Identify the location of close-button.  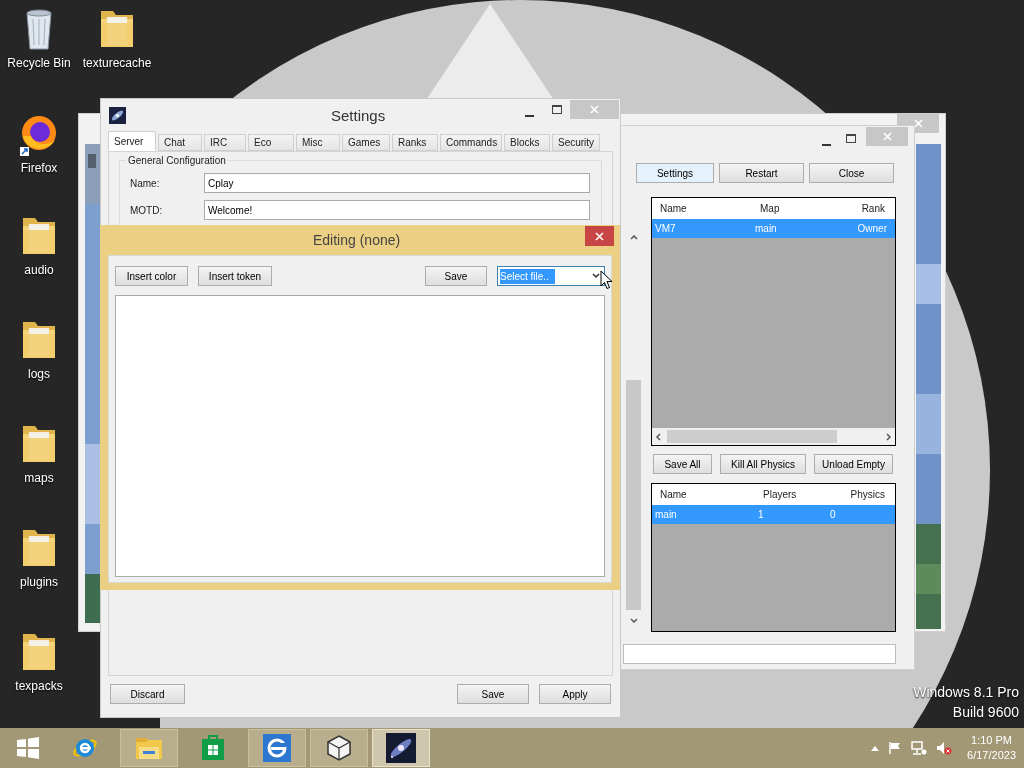
(599, 236).